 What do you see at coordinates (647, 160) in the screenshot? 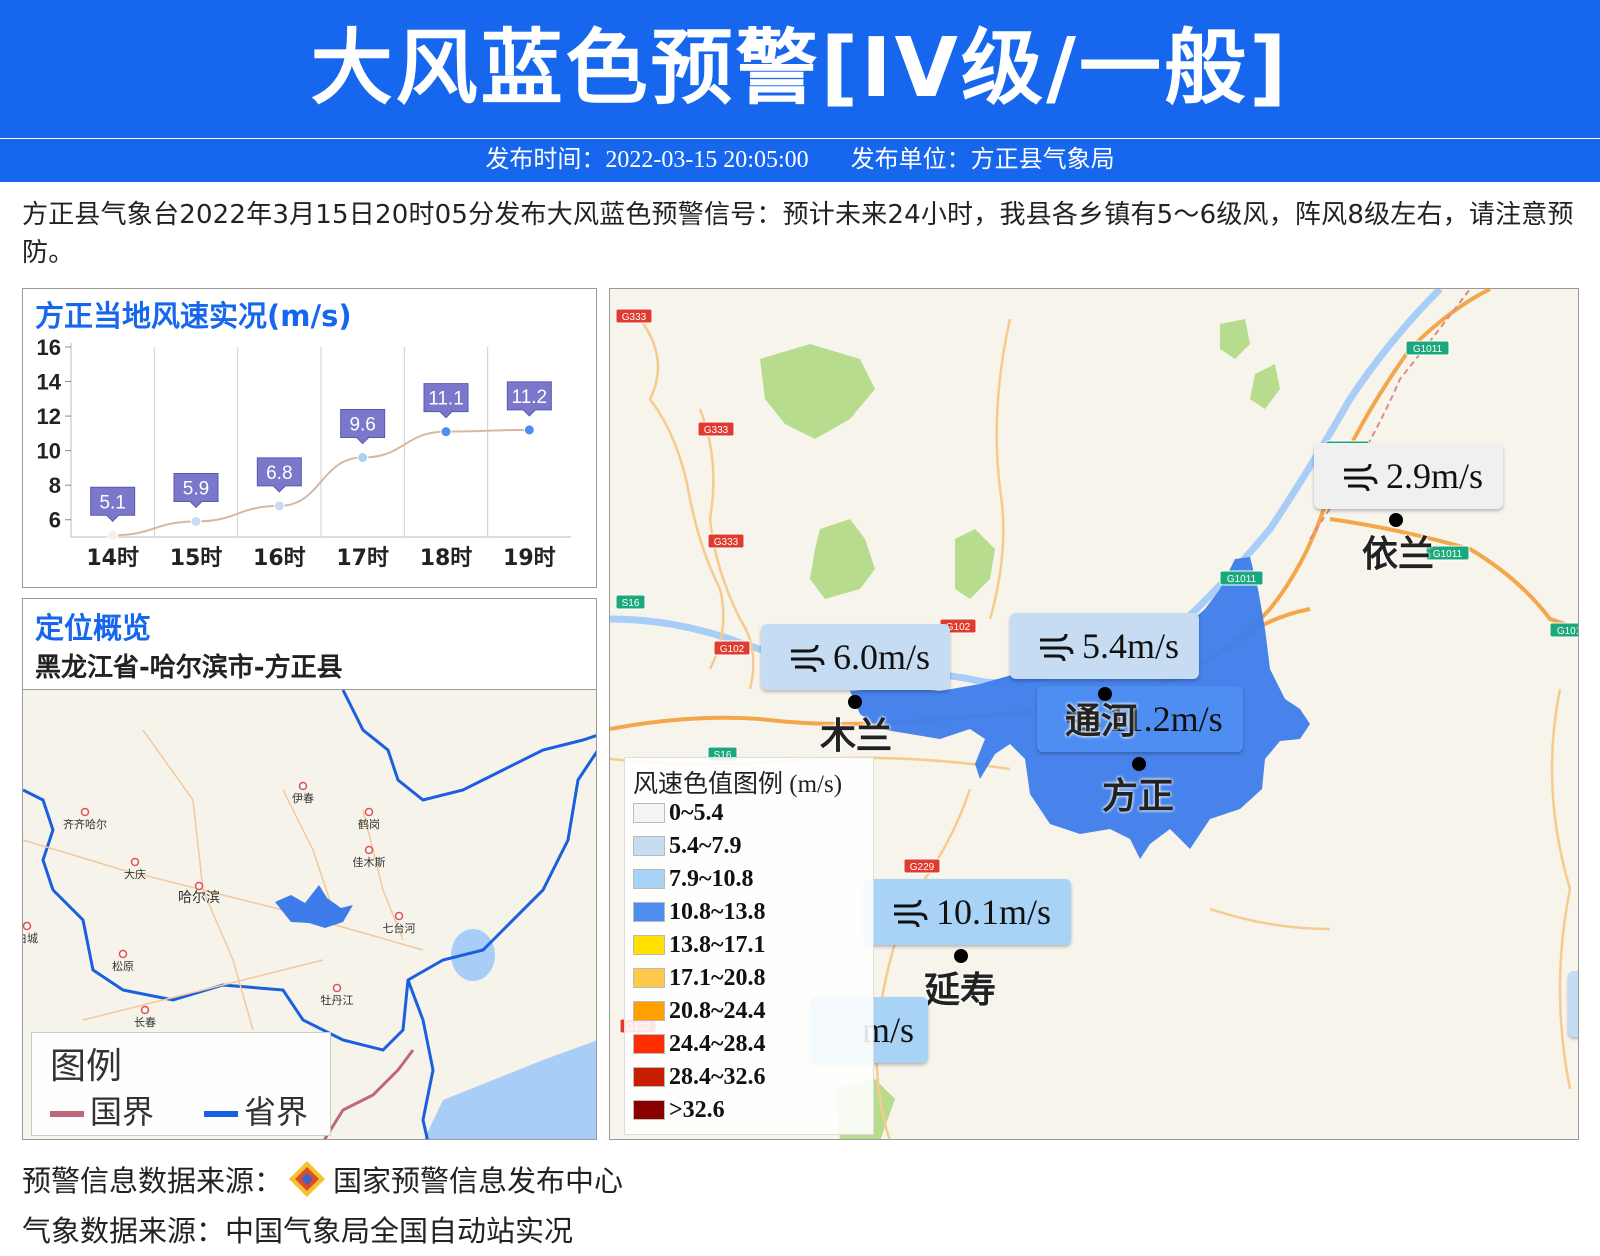
I see `publish-time: 发布时间：2022-03-15 20:05:00` at bounding box center [647, 160].